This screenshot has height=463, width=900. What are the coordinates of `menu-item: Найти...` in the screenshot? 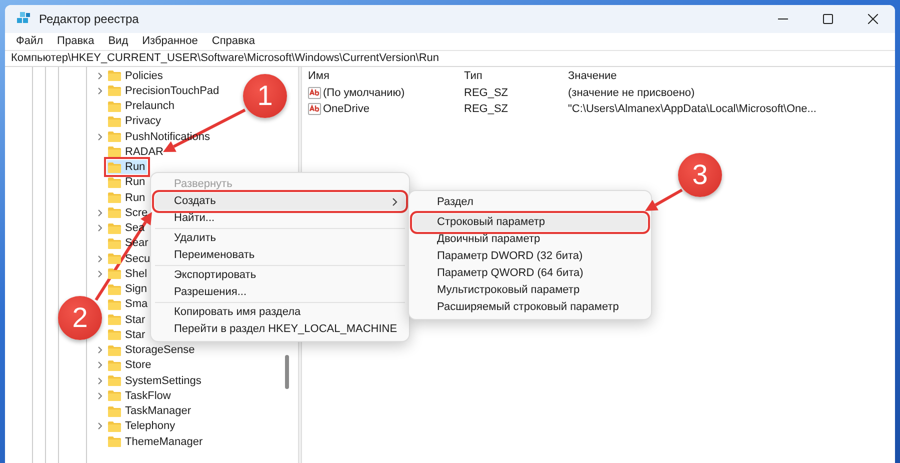 It's located at (280, 218).